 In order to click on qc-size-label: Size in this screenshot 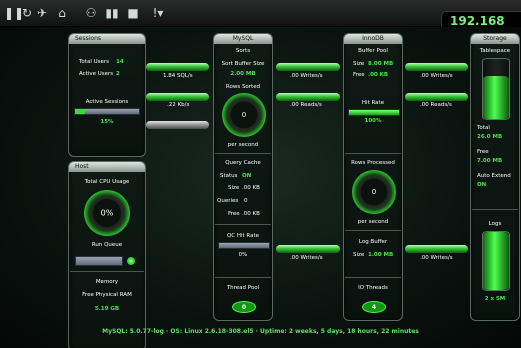, I will do `click(234, 188)`.